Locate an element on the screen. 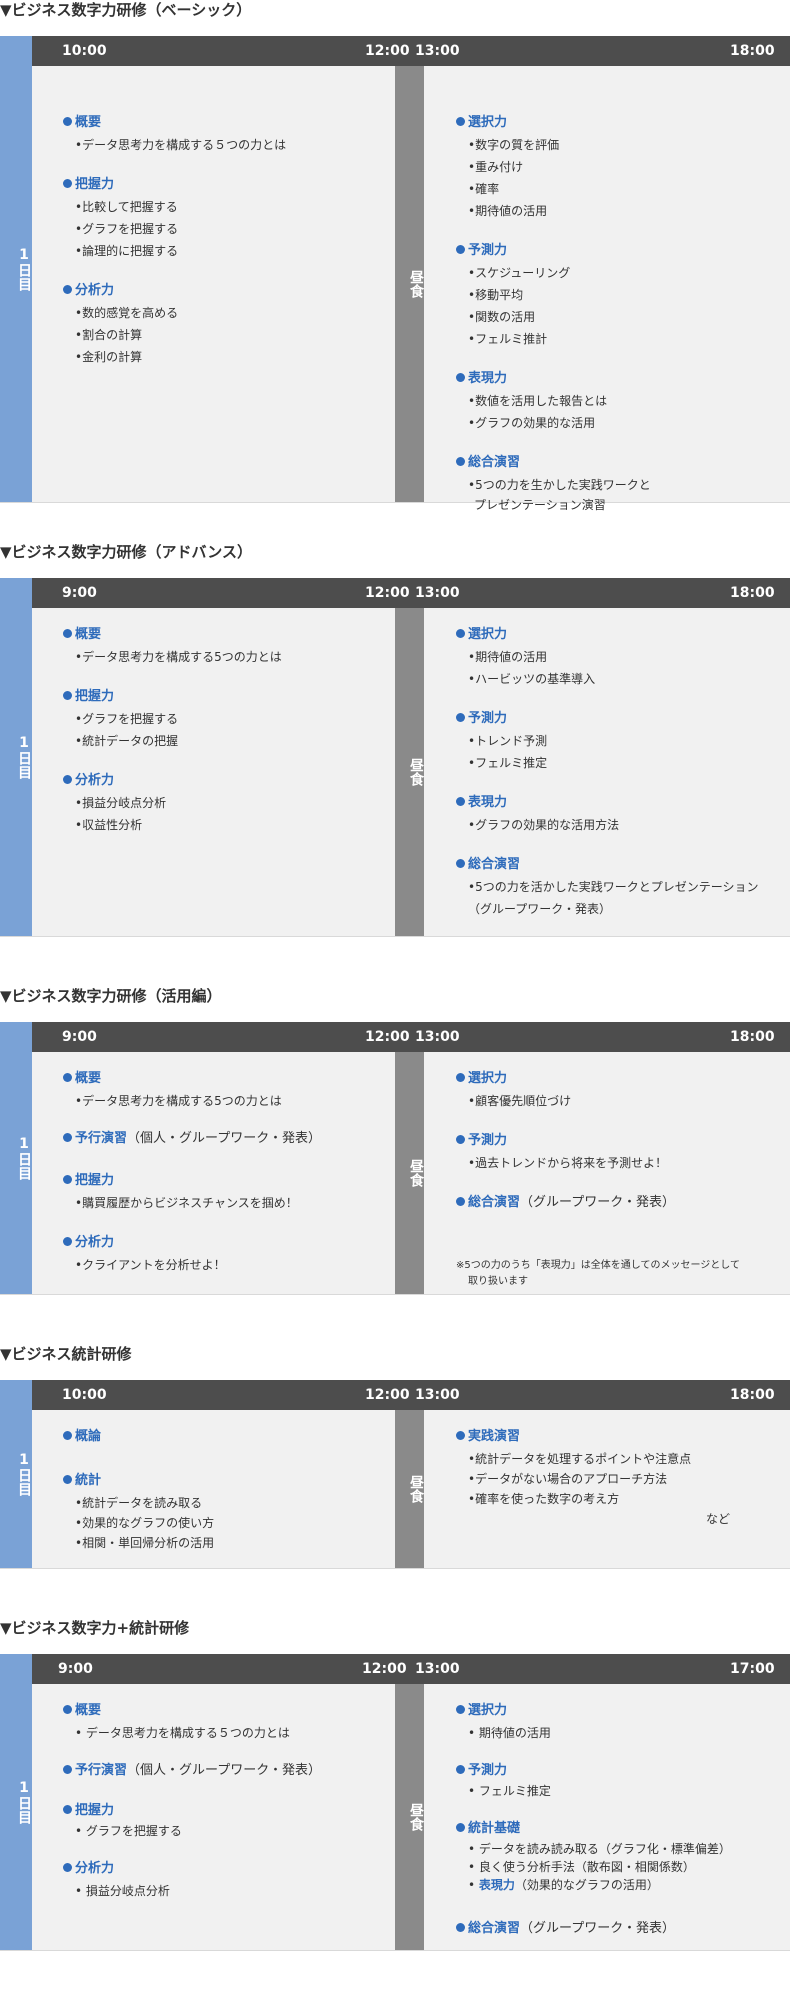 The height and width of the screenshot is (2010, 790). topic-heading: 表現力 is located at coordinates (481, 379).